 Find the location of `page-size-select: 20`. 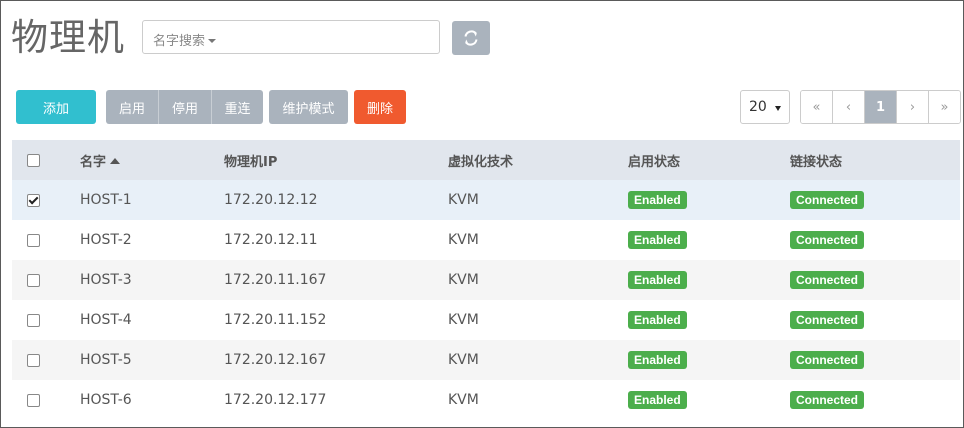

page-size-select: 20 is located at coordinates (765, 107).